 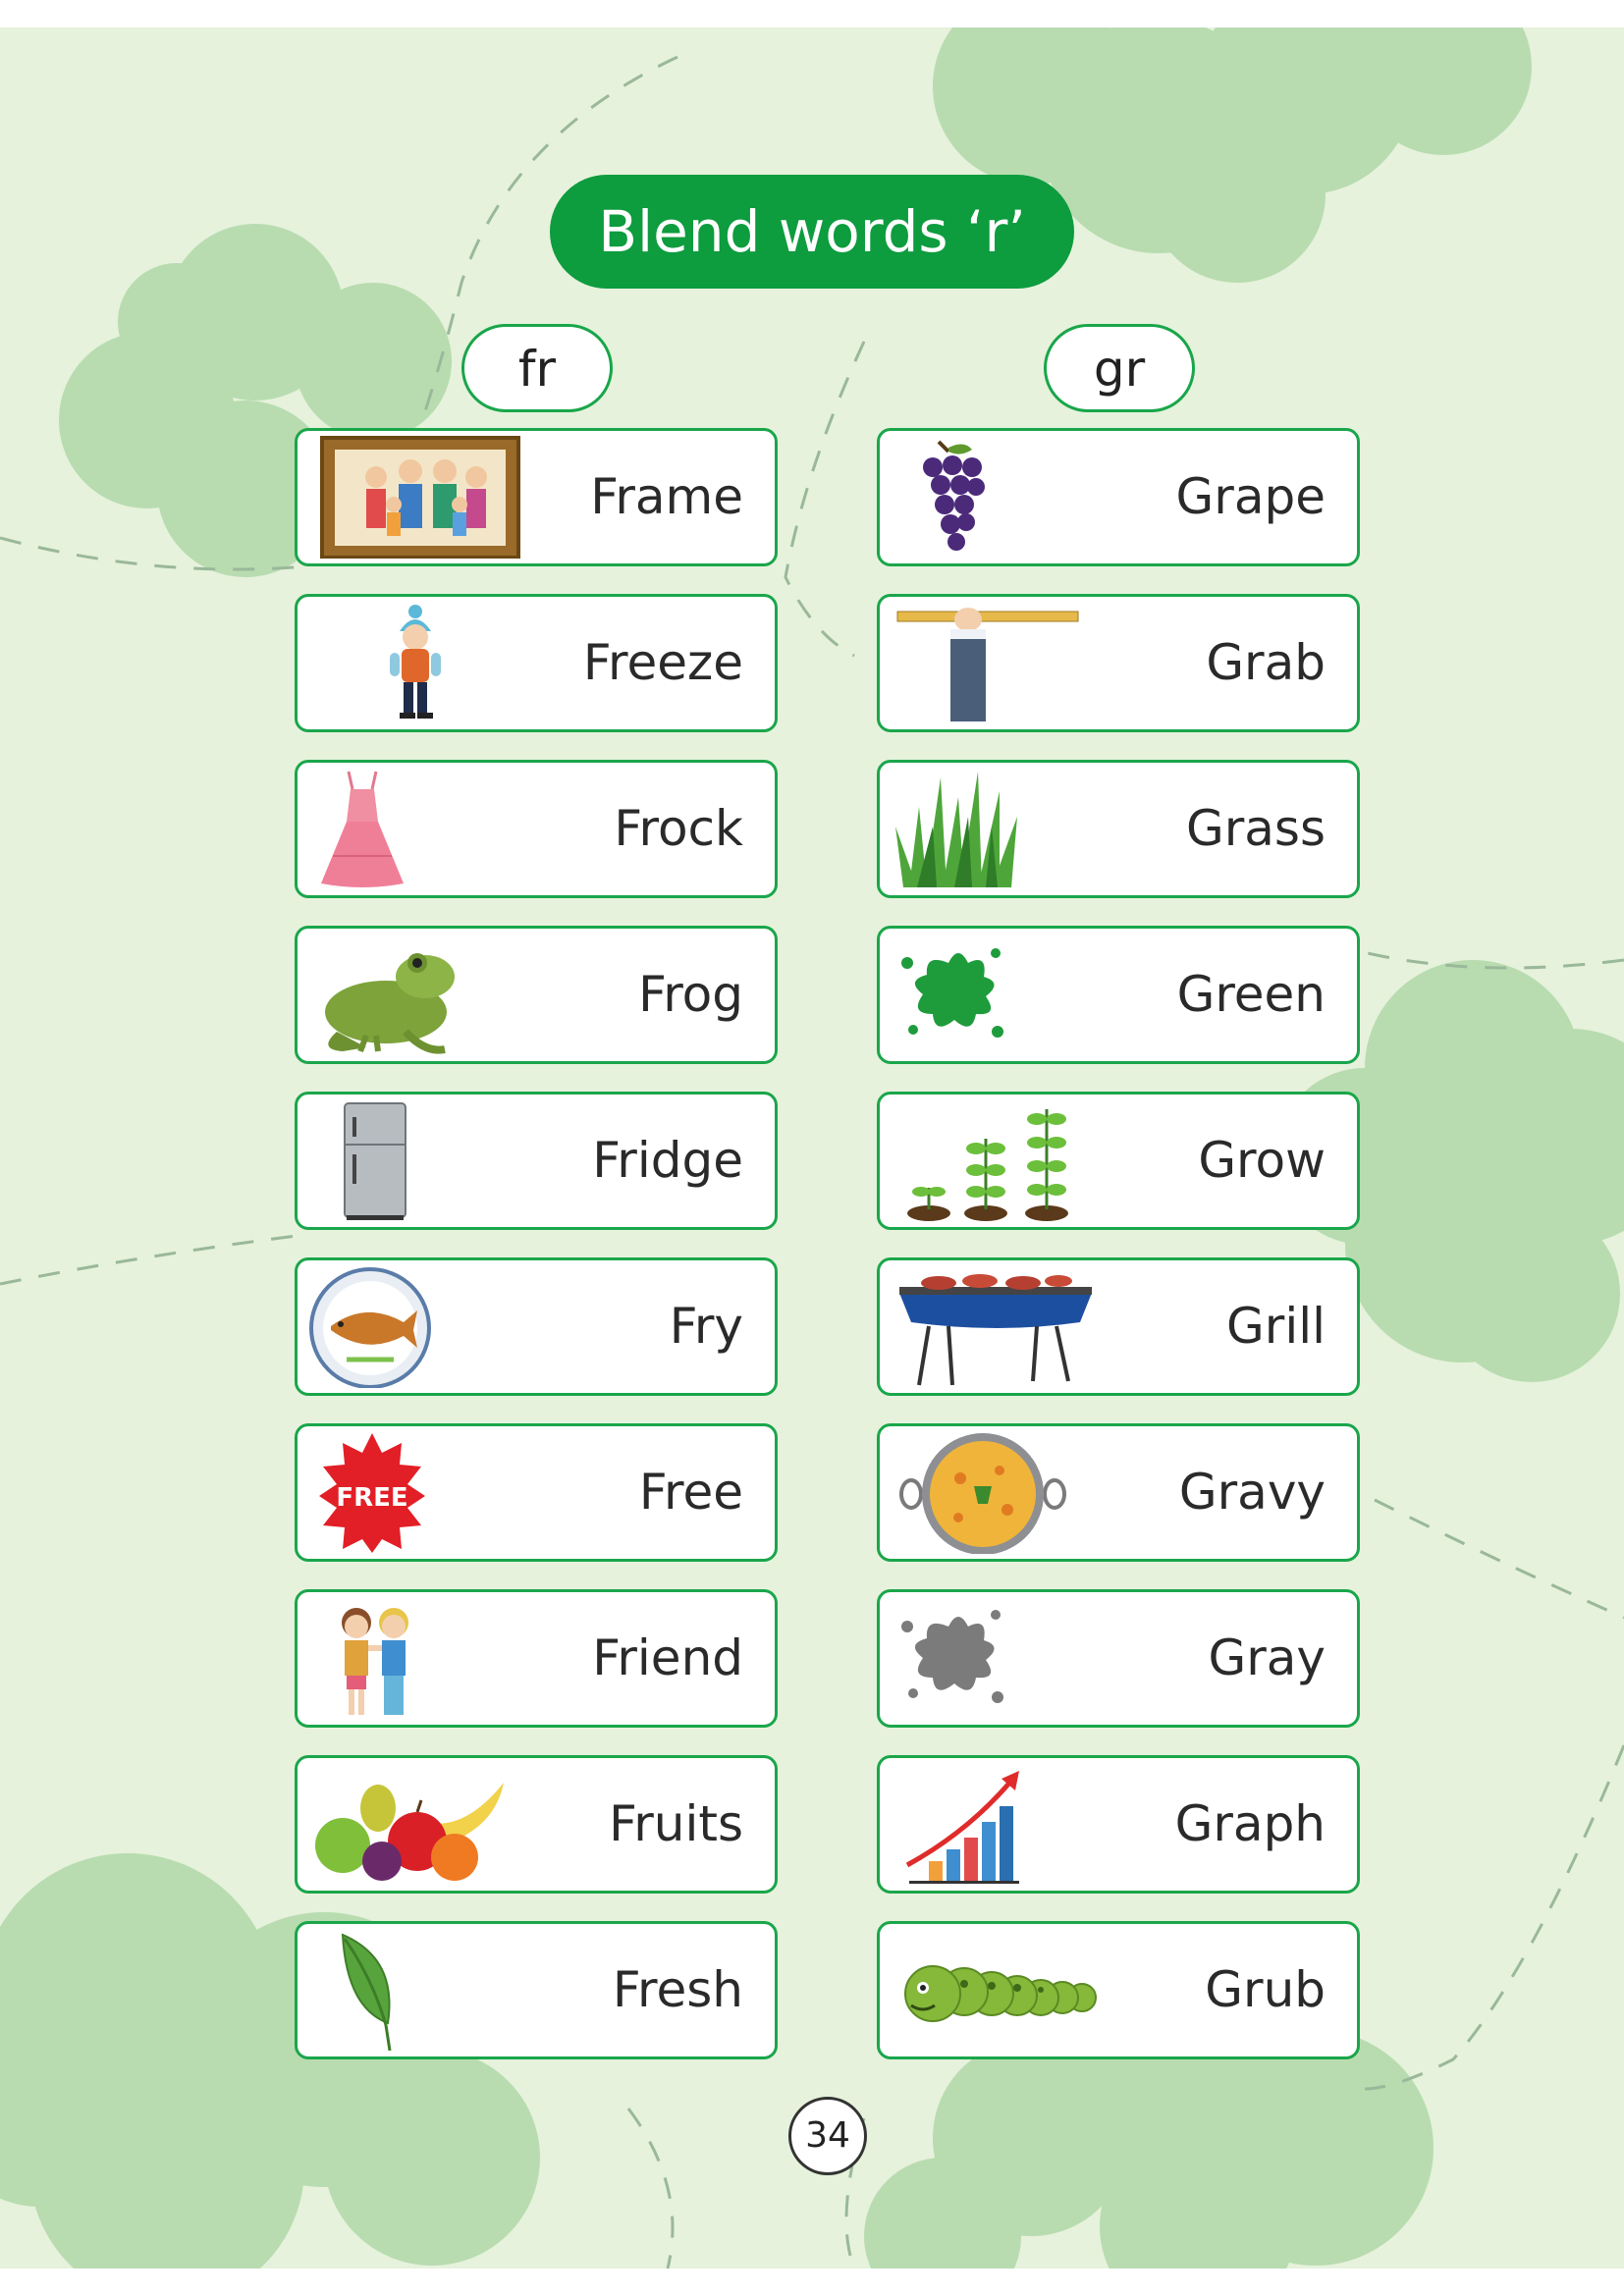 I want to click on word-card-free: FREE Free, so click(x=536, y=1492).